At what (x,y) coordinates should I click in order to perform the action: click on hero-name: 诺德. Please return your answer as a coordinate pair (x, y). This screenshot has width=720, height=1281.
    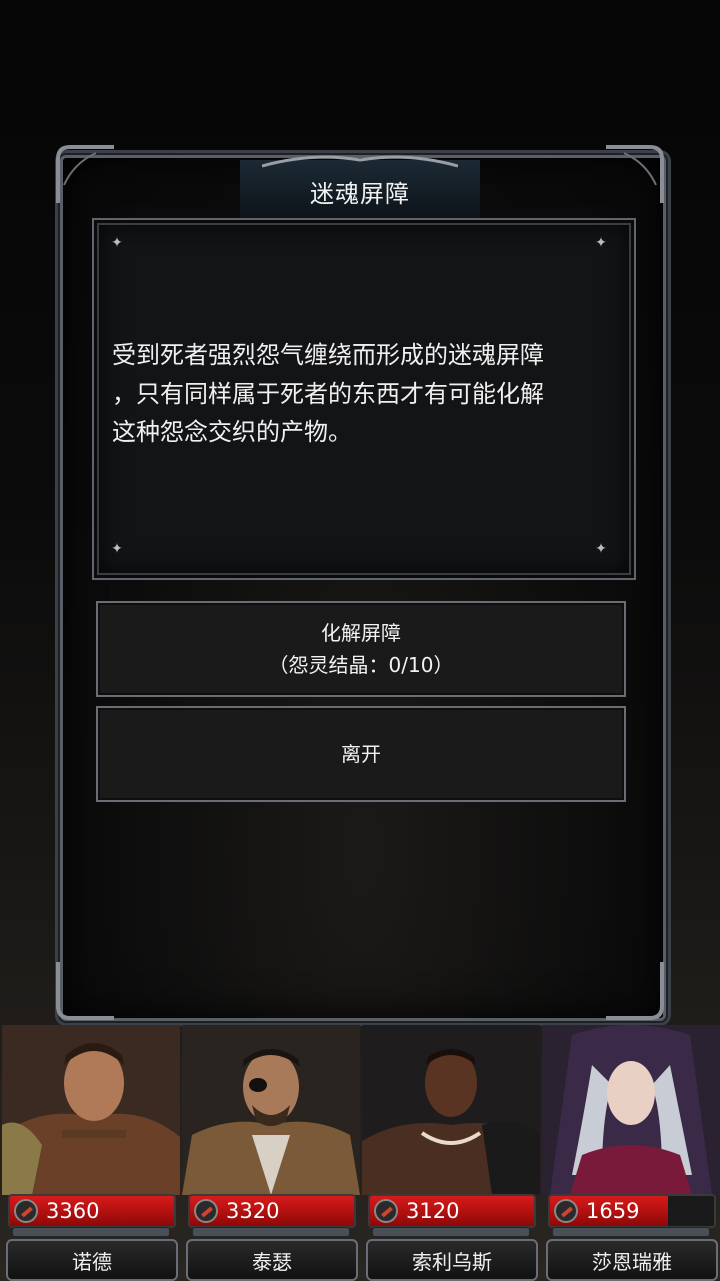
    Looking at the image, I should click on (92, 1260).